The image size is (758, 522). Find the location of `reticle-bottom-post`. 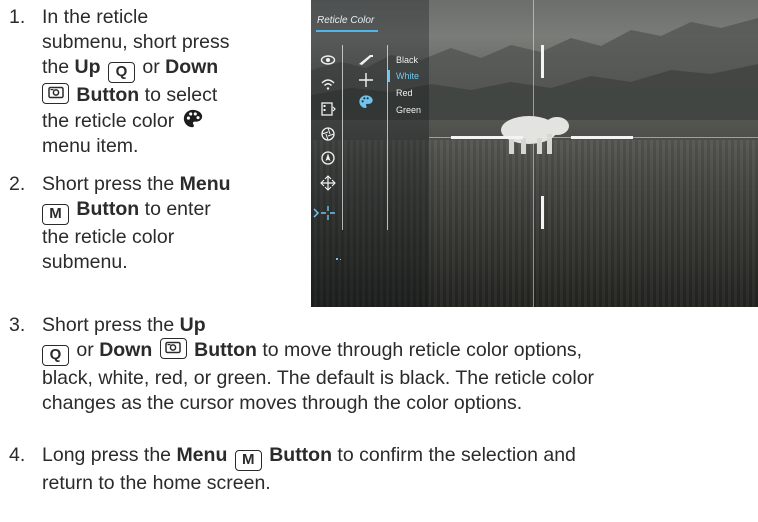

reticle-bottom-post is located at coordinates (542, 212).